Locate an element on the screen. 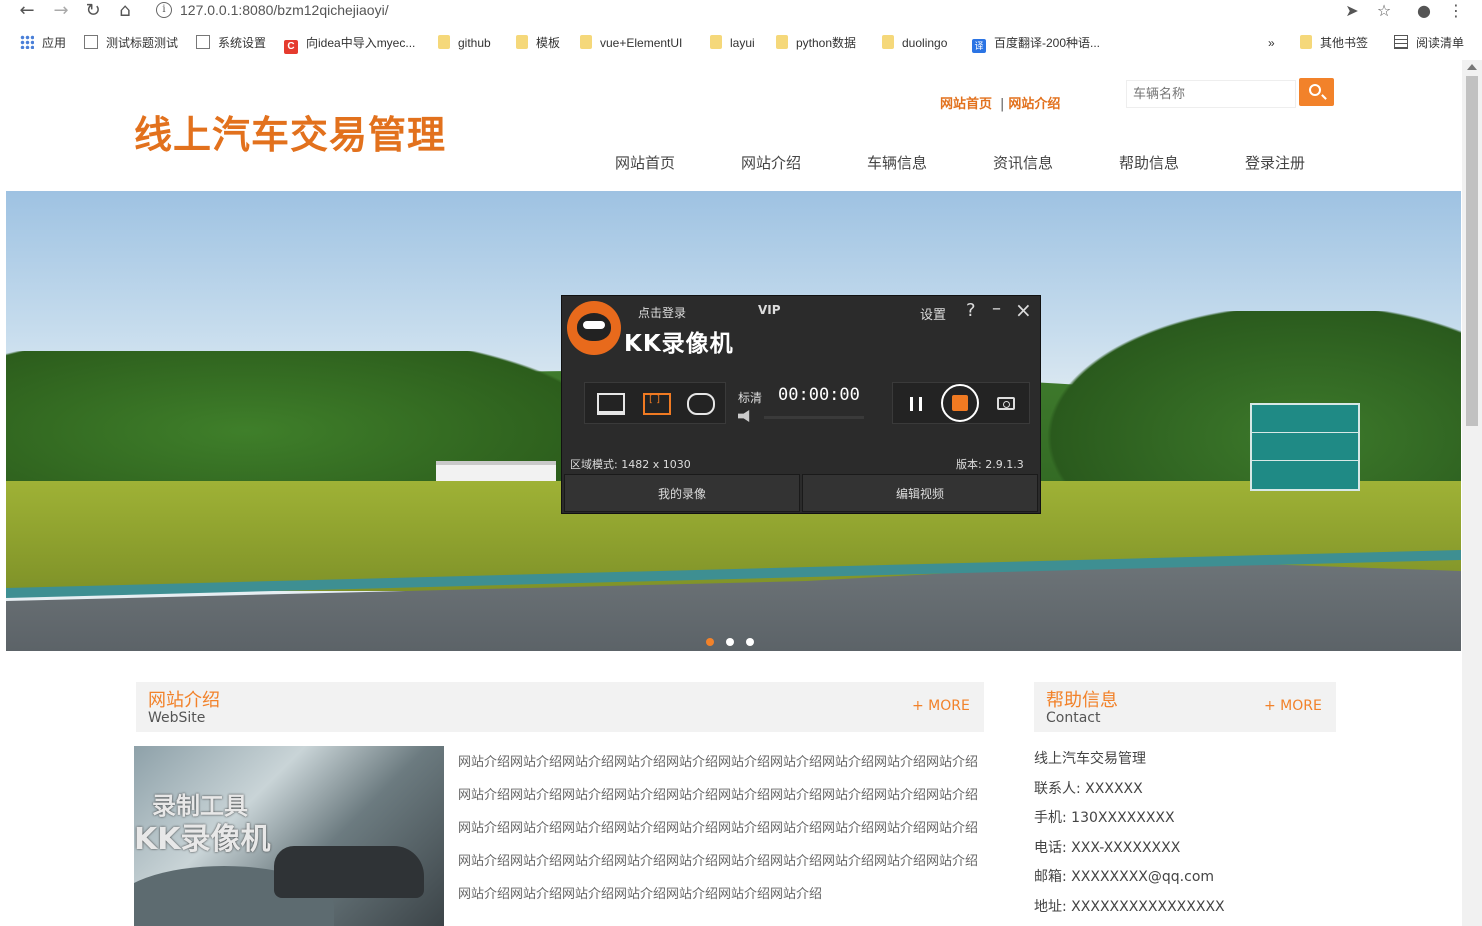 Image resolution: width=1482 pixels, height=926 pixels. kk-vip-link: VIP is located at coordinates (769, 310).